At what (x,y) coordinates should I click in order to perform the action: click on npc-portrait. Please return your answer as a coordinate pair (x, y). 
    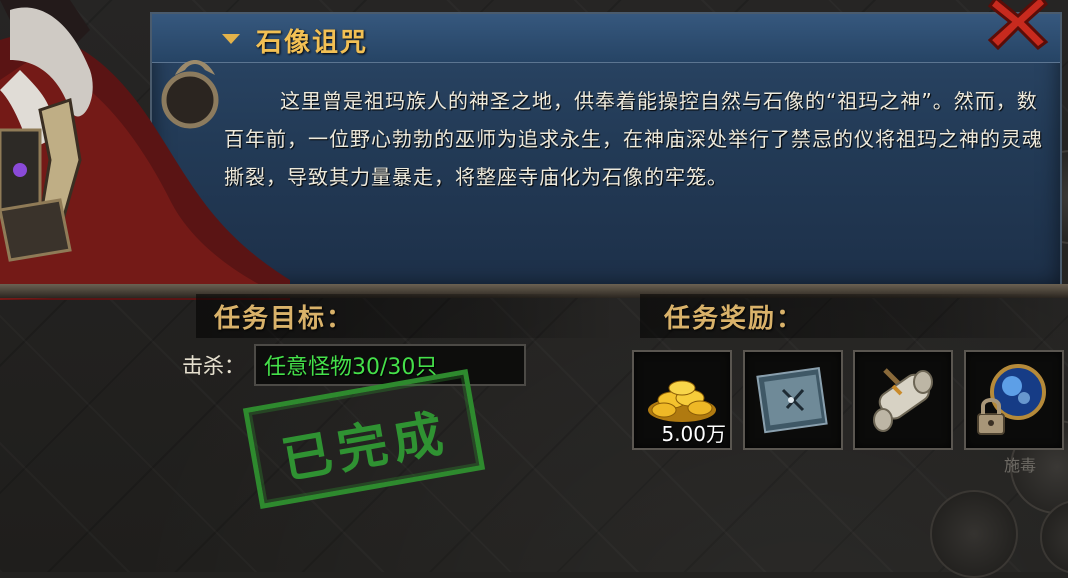
    Looking at the image, I should click on (150, 150).